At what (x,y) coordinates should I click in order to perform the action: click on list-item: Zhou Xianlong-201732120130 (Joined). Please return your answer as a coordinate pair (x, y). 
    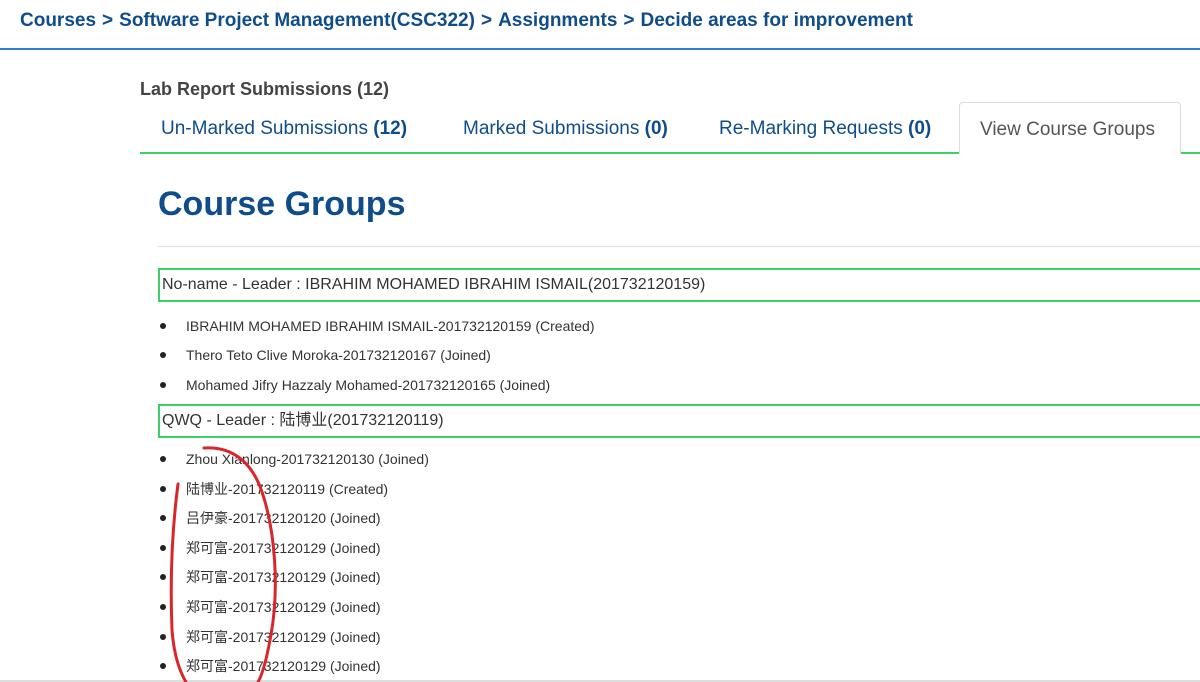
    Looking at the image, I should click on (293, 459).